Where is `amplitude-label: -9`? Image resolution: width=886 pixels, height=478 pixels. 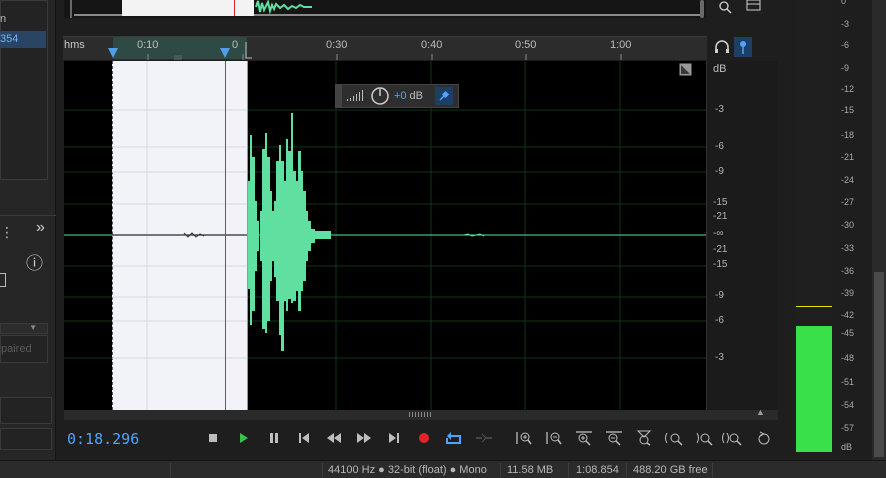 amplitude-label: -9 is located at coordinates (719, 295).